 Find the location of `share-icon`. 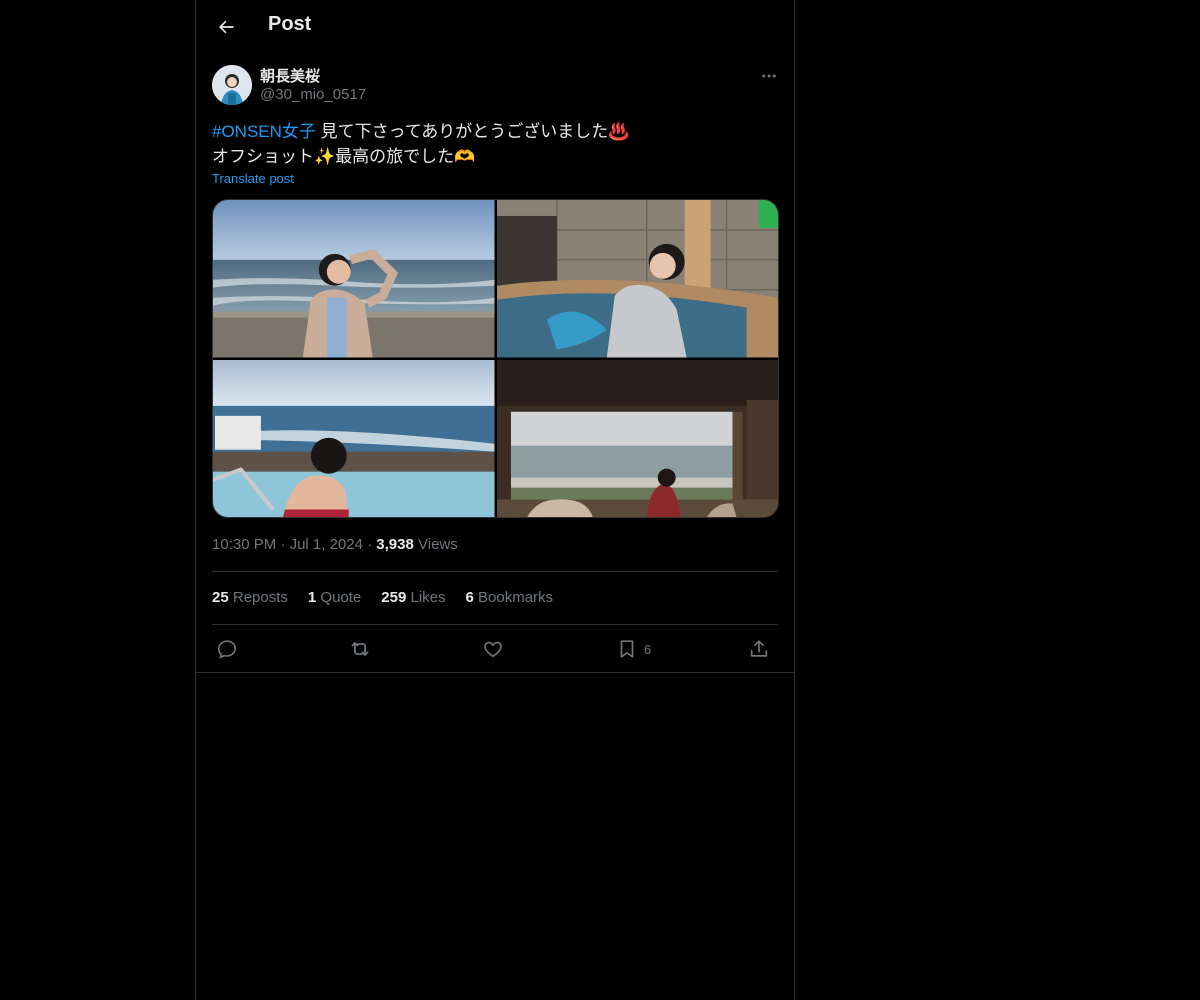

share-icon is located at coordinates (759, 648).